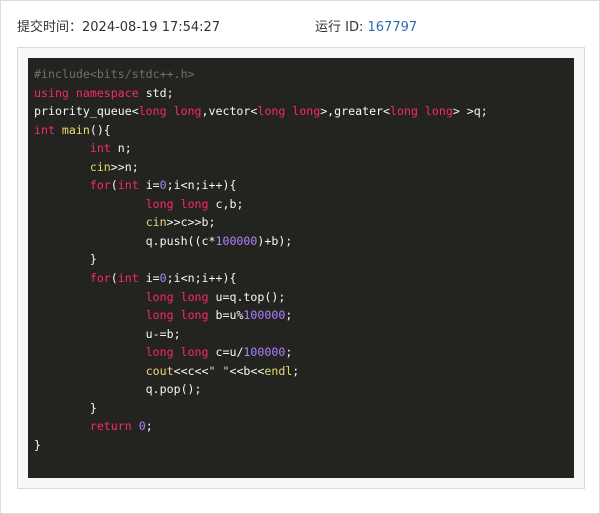  Describe the element at coordinates (470, 111) in the screenshot. I see `code-token: > >q;` at that location.